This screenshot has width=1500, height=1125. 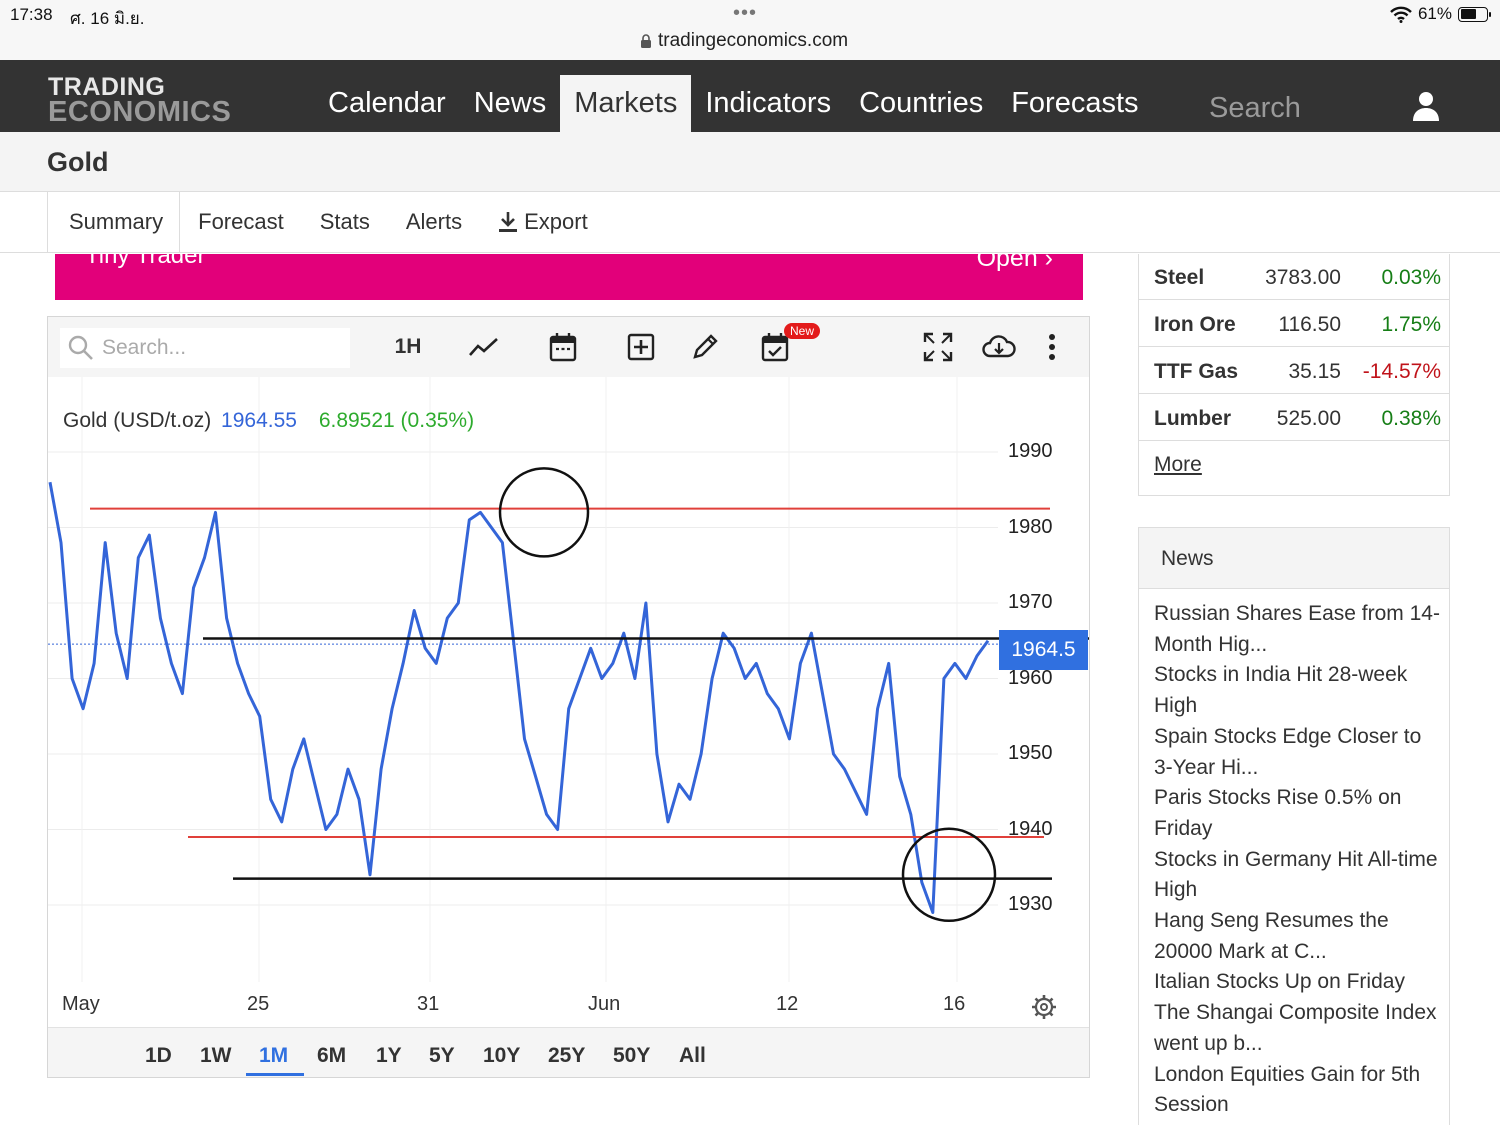 I want to click on market-change: 0.38%, so click(x=1411, y=418).